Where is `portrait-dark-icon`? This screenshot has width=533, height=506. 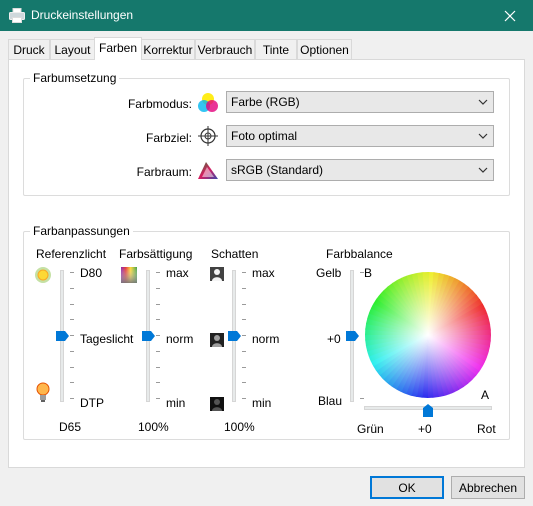 portrait-dark-icon is located at coordinates (217, 404).